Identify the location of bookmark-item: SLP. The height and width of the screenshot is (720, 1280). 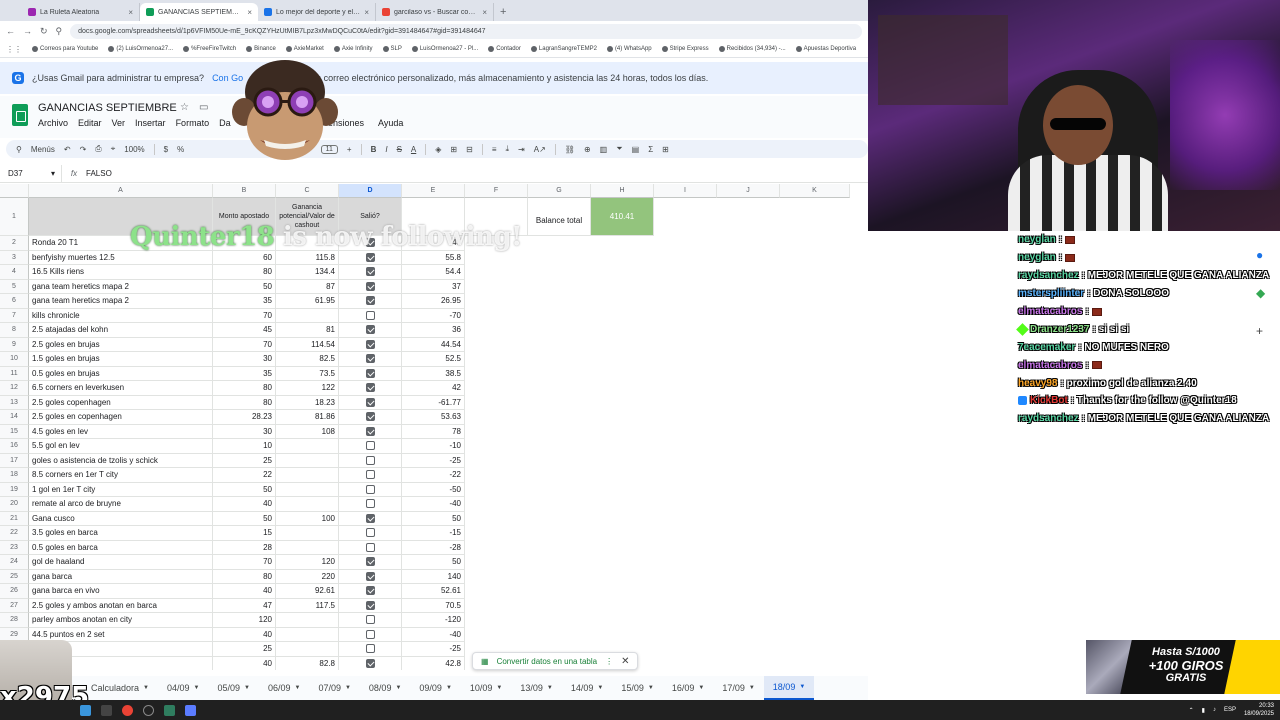
(392, 49).